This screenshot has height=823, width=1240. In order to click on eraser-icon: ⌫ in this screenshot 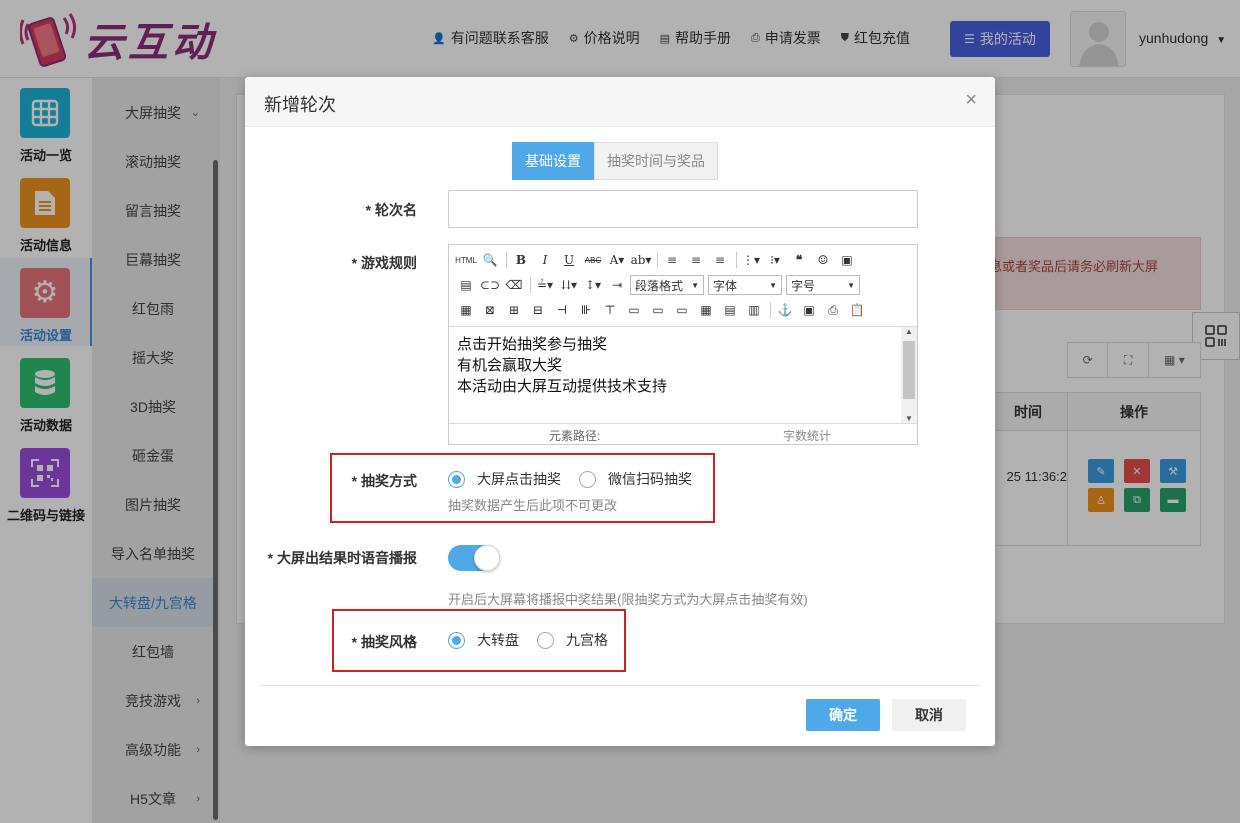, I will do `click(514, 285)`.